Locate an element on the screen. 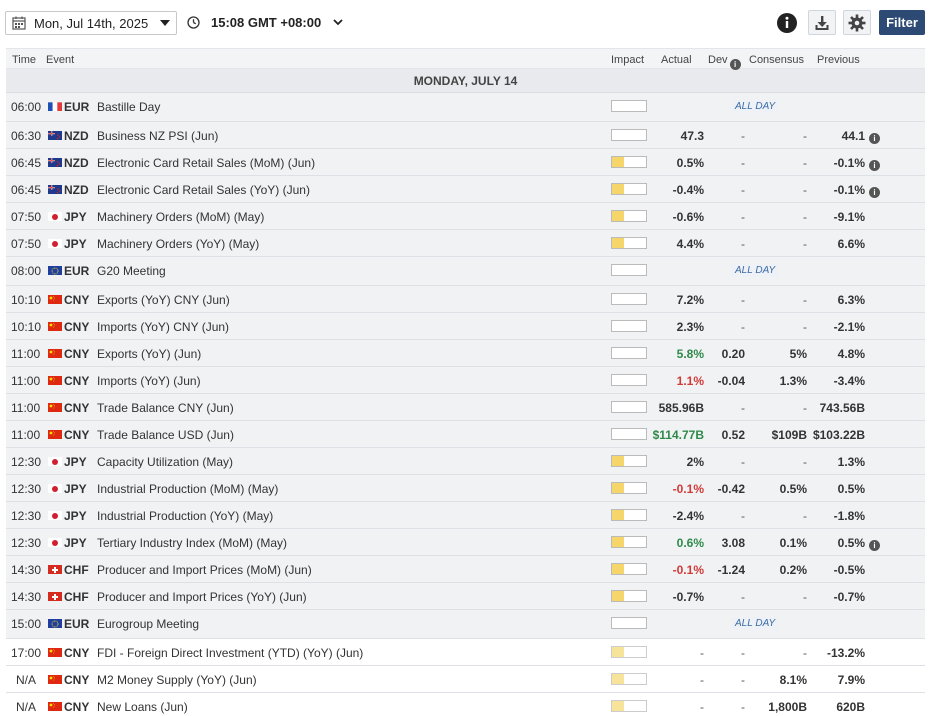  header-dev-label: Dev is located at coordinates (718, 60).